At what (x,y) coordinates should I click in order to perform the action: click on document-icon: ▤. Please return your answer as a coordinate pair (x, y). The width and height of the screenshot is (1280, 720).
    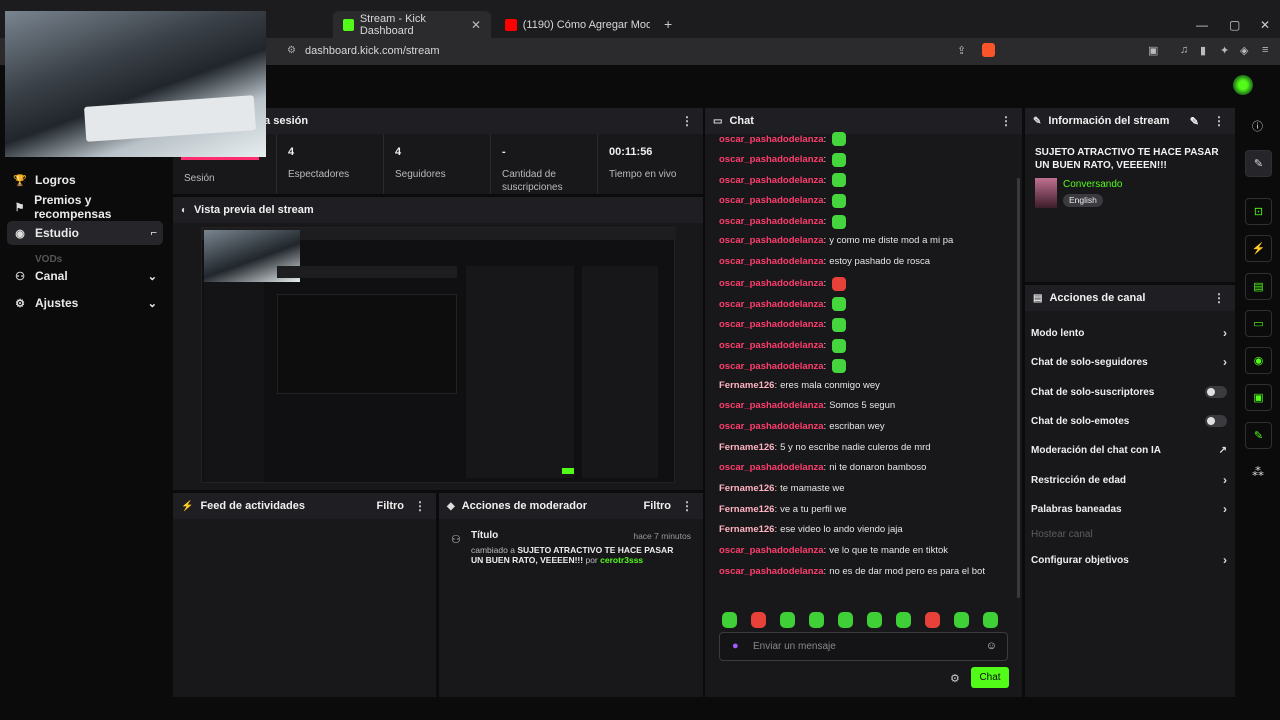
    Looking at the image, I should click on (1258, 286).